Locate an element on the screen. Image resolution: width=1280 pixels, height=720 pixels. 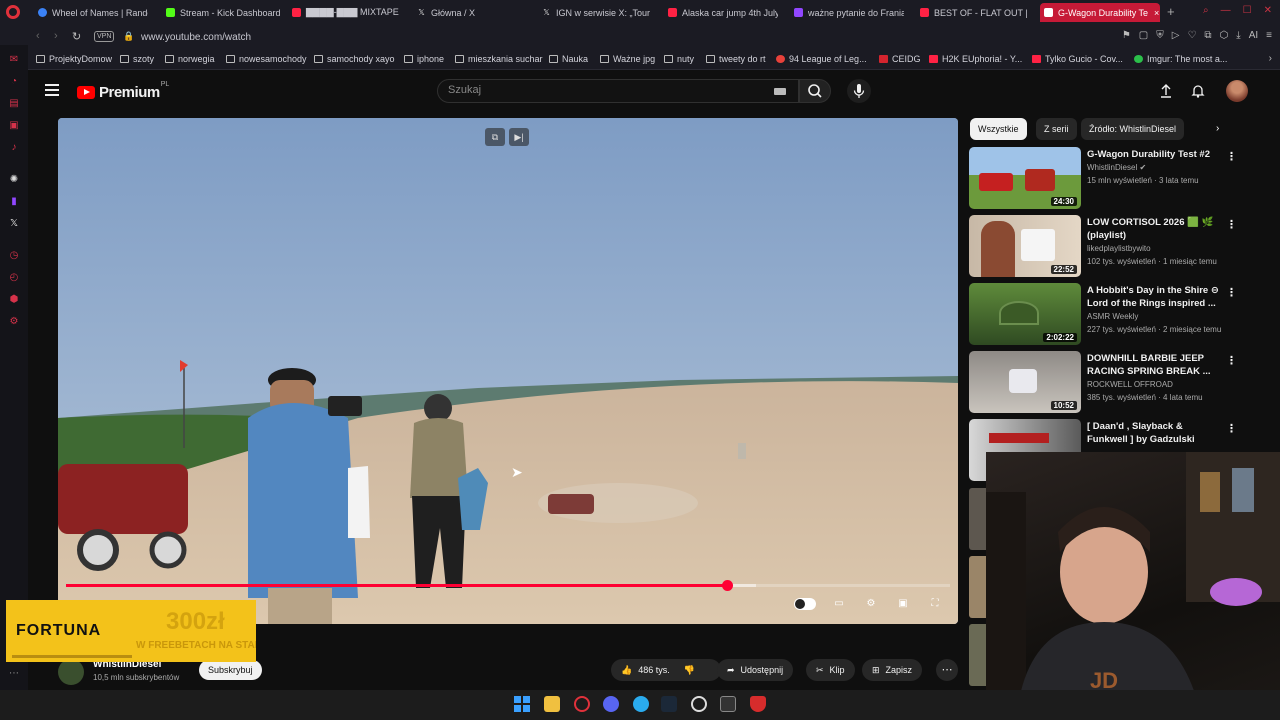
yt-menu-icon is located at coordinates (52, 91).